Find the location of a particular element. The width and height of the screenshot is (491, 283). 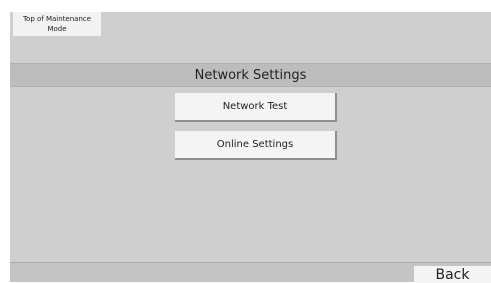

title-bar: Network Settings is located at coordinates (250, 75).